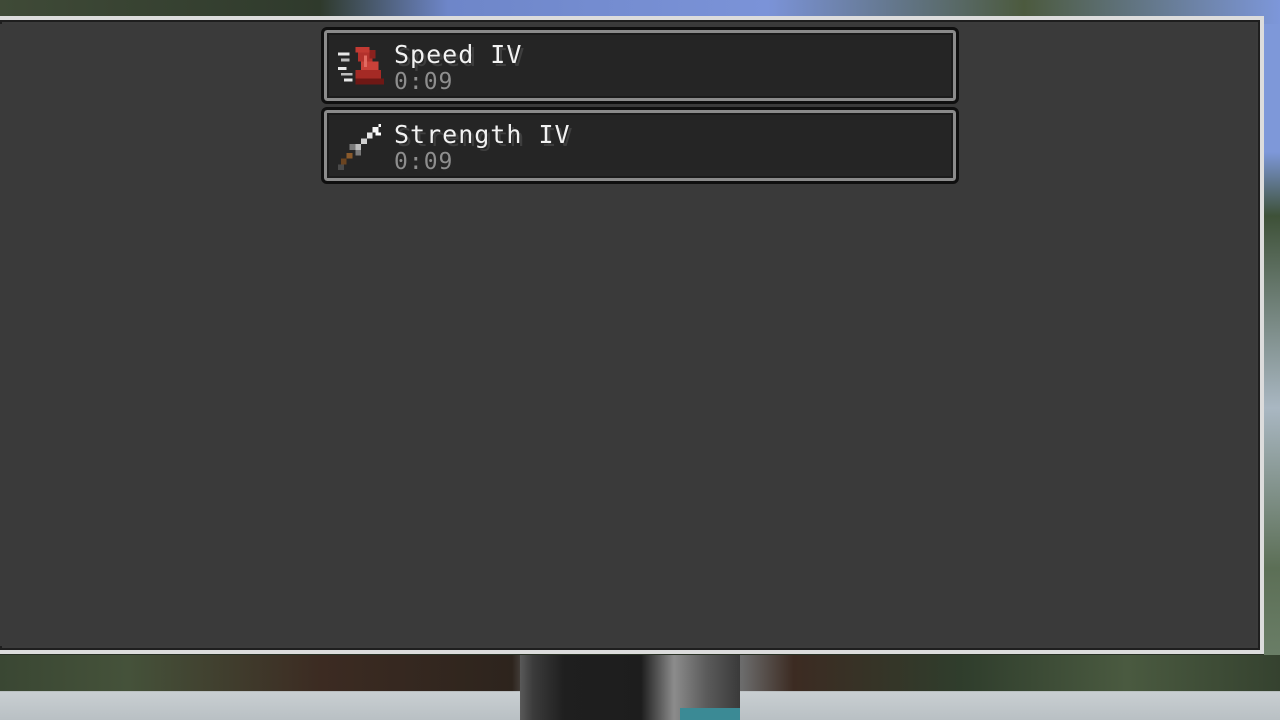  I want to click on speed-boot-icon, so click(361, 65).